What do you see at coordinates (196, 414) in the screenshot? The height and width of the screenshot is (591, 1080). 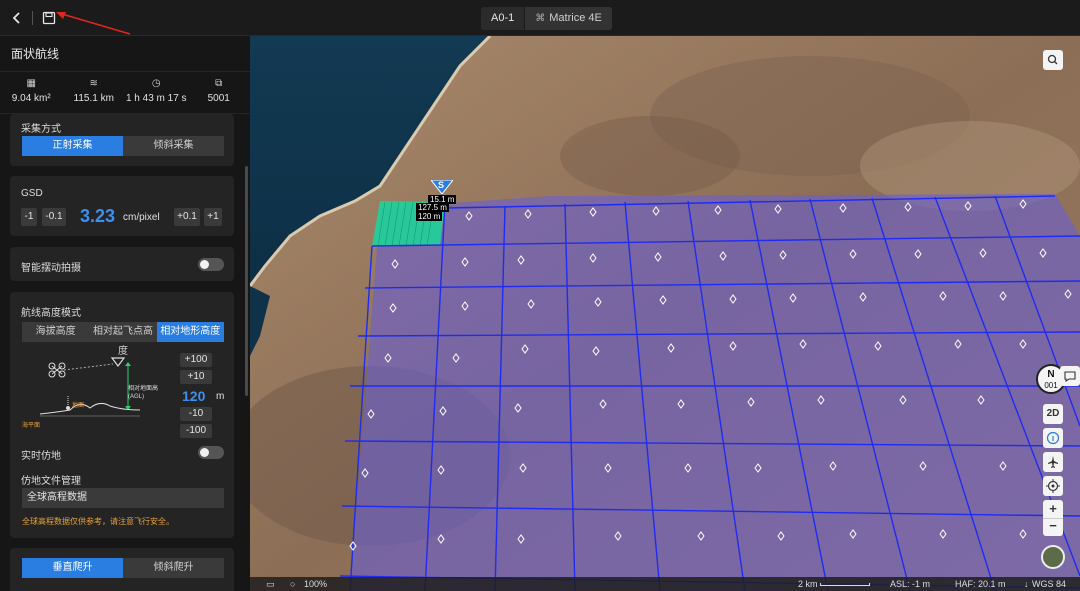 I see `altitude-minus-10-button: -10` at bounding box center [196, 414].